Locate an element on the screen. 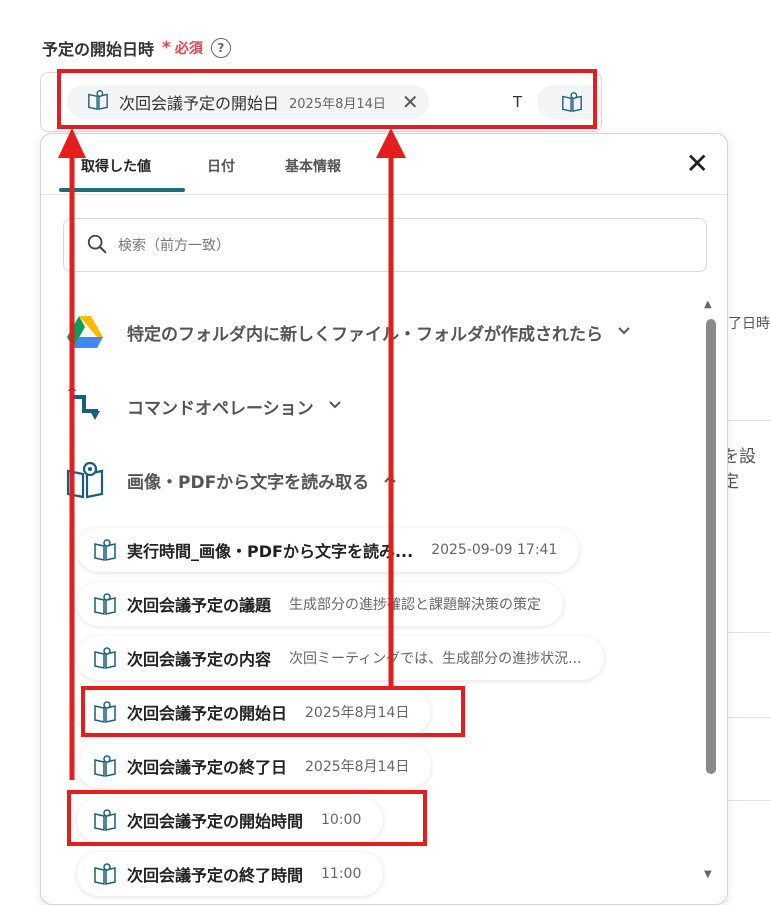 The height and width of the screenshot is (905, 771). highlight-box-start-date is located at coordinates (273, 711).